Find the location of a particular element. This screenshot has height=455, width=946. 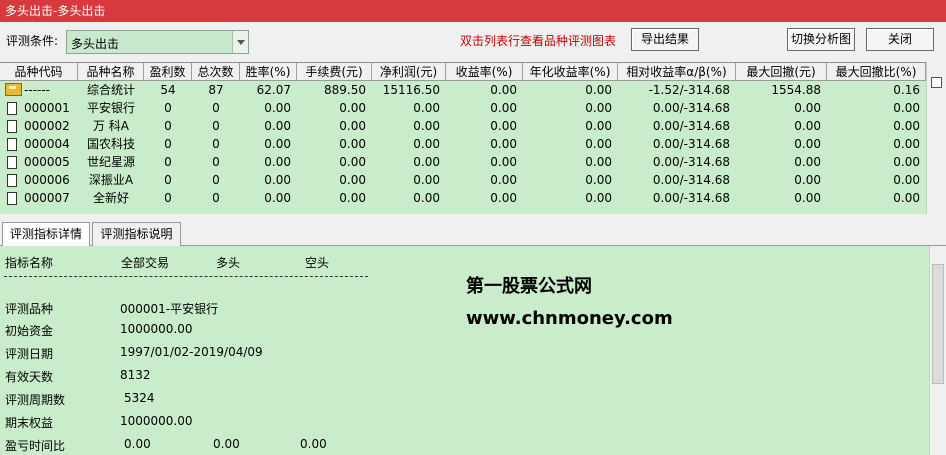

table-cell: 889.50 is located at coordinates (345, 90).